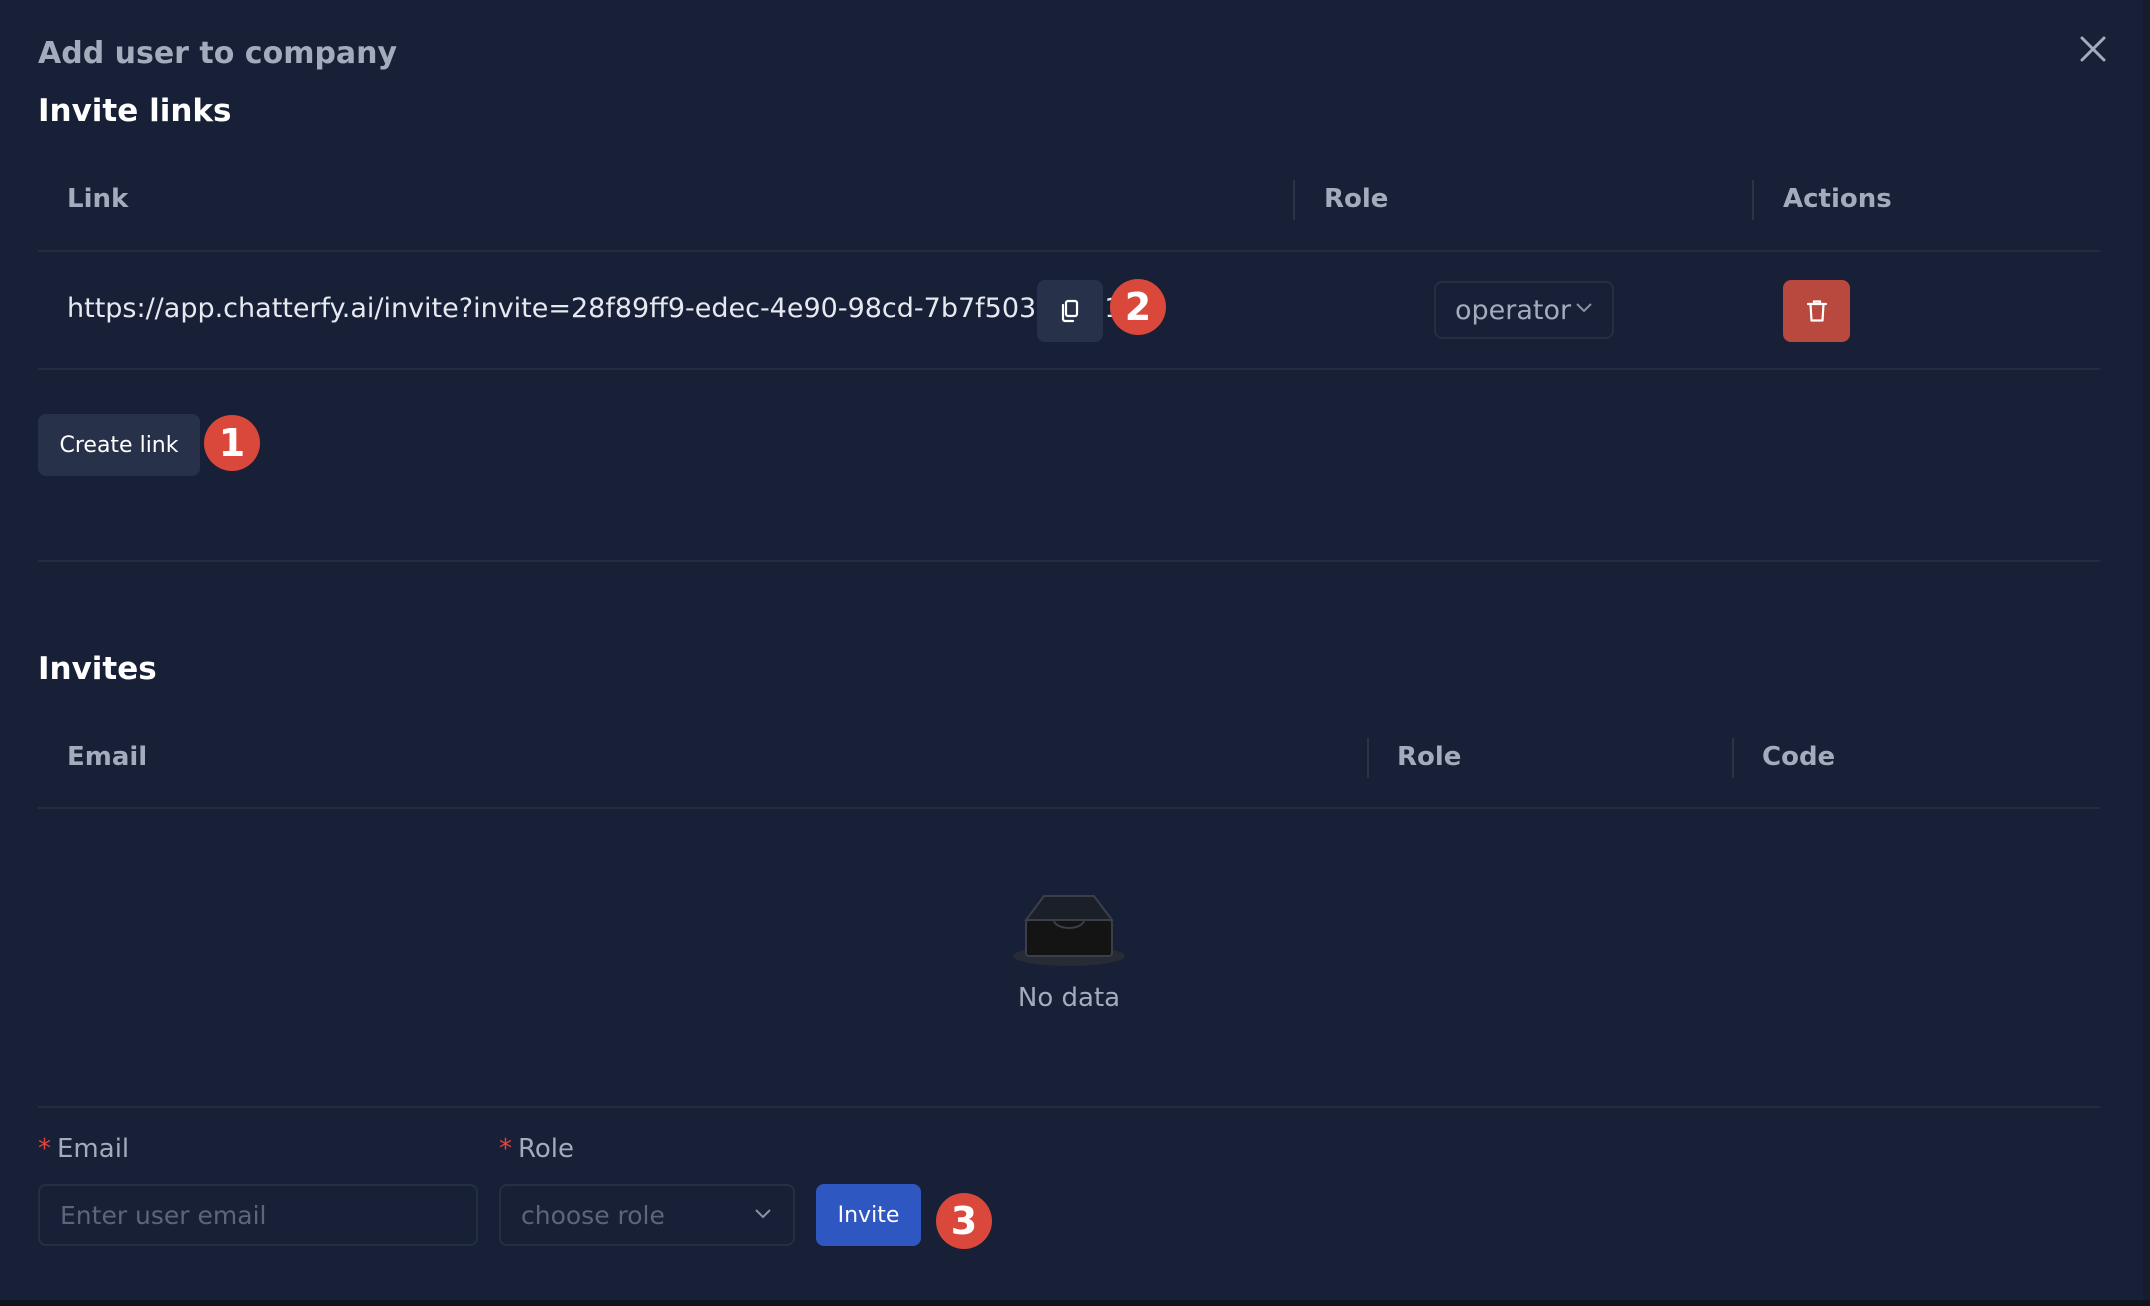 The image size is (2150, 1306). What do you see at coordinates (1799, 757) in the screenshot?
I see `column-header-code: Code` at bounding box center [1799, 757].